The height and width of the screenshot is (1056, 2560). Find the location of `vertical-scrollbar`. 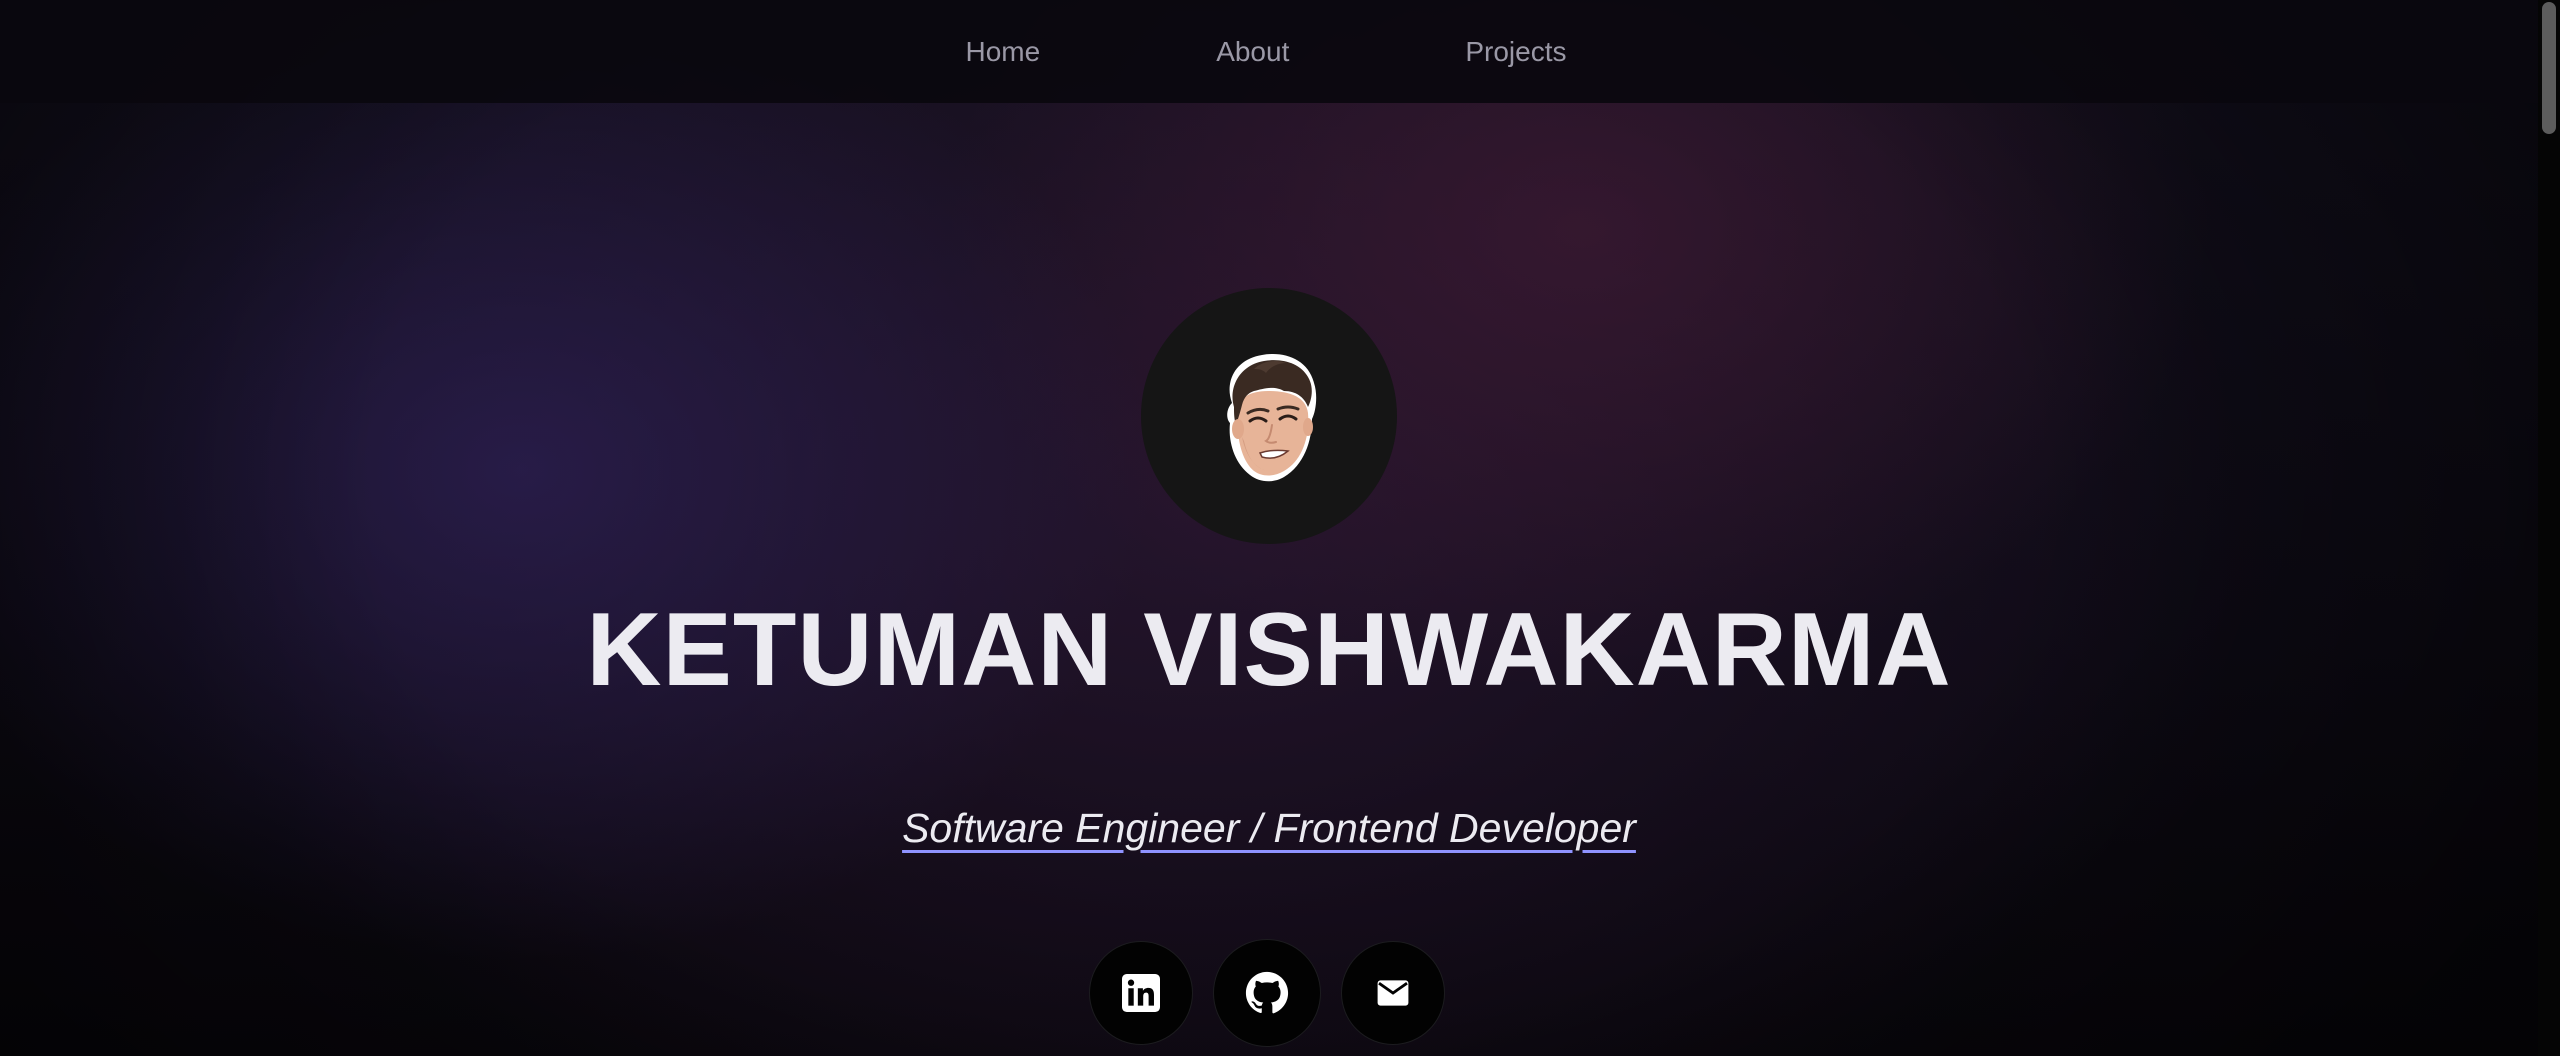

vertical-scrollbar is located at coordinates (2549, 528).